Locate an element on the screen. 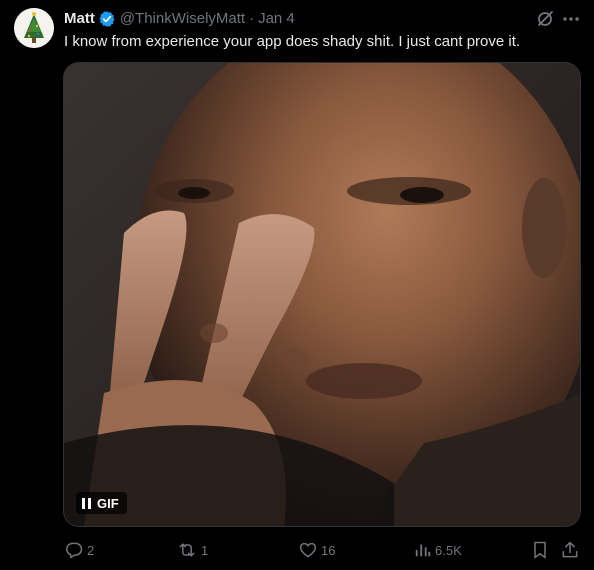 Image resolution: width=594 pixels, height=570 pixels. more-icon is located at coordinates (571, 19).